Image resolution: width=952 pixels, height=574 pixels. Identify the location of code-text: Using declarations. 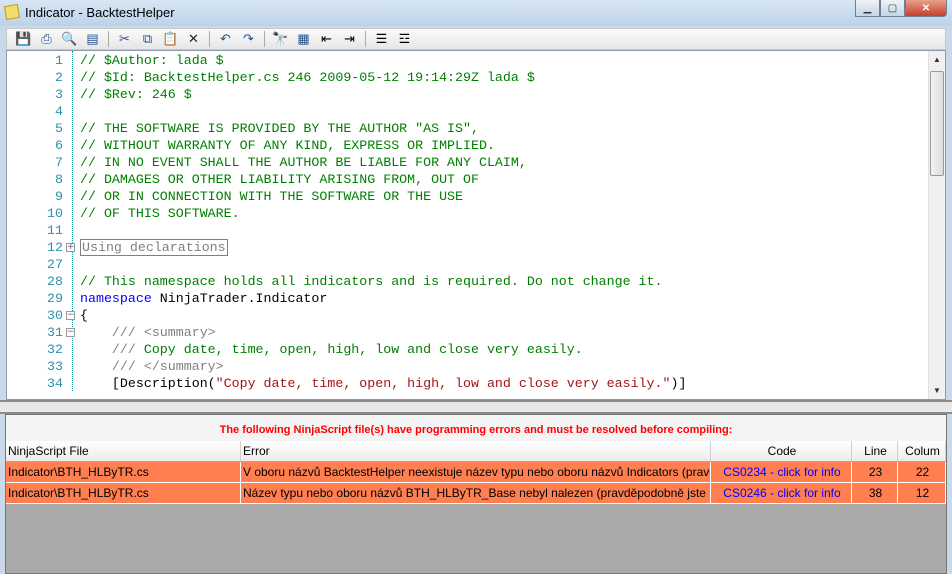
(154, 247).